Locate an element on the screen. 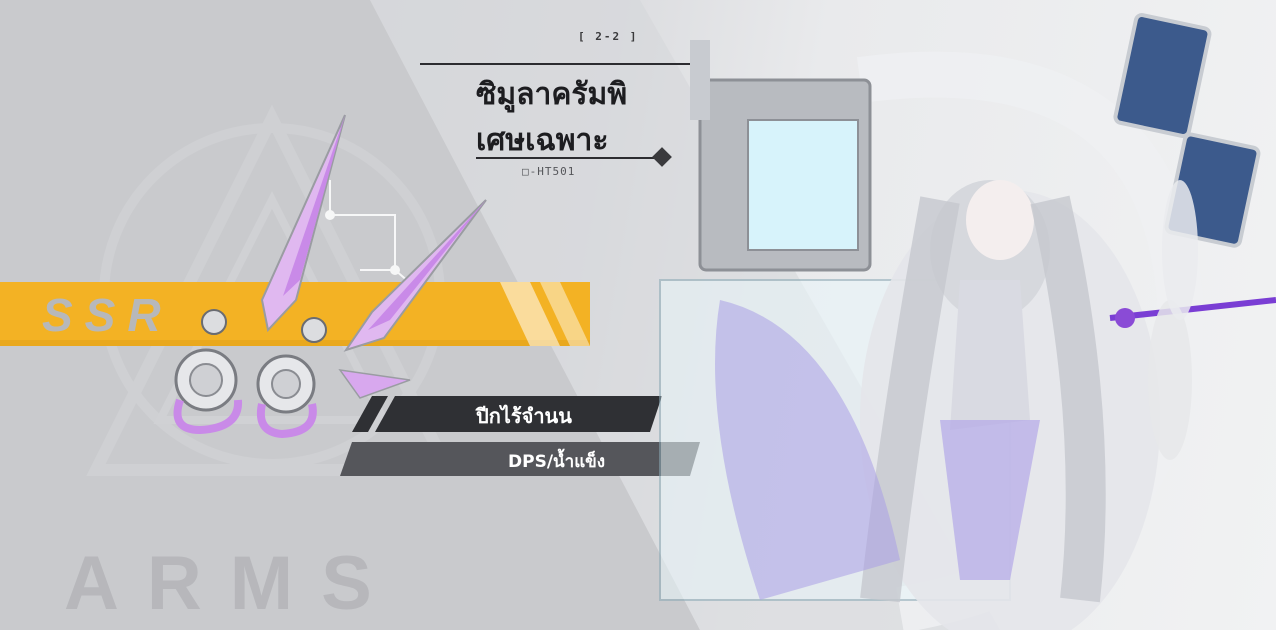 Image resolution: width=1276 pixels, height=630 pixels. page-title: ซิมูลาครัมพิ เศษเฉพาะ is located at coordinates (586, 118).